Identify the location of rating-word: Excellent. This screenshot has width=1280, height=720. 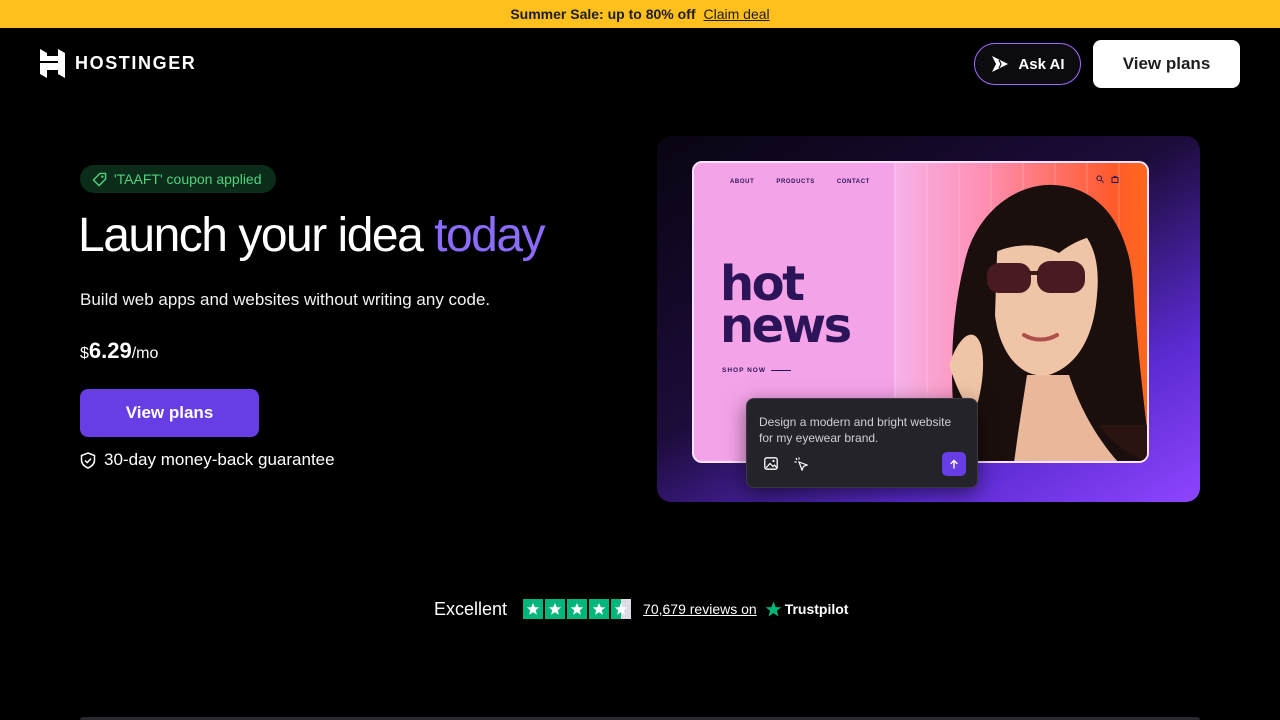
(471, 608).